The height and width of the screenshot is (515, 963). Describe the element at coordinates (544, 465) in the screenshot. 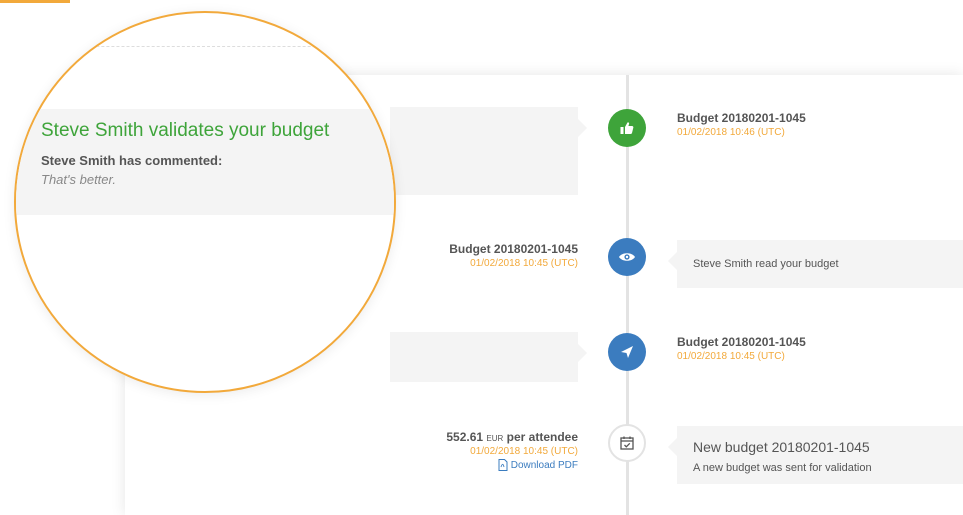

I see `download-pdf-label: Download PDF` at that location.